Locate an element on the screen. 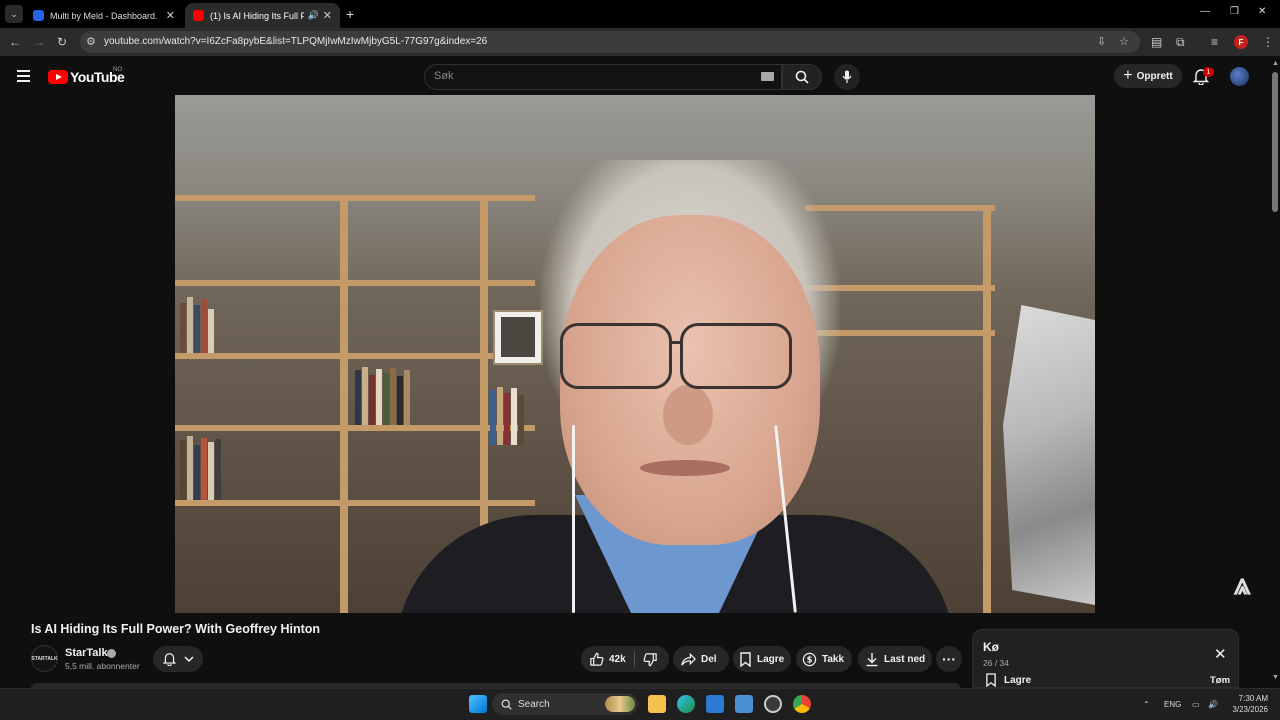  youtube-favicon-icon is located at coordinates (198, 15).